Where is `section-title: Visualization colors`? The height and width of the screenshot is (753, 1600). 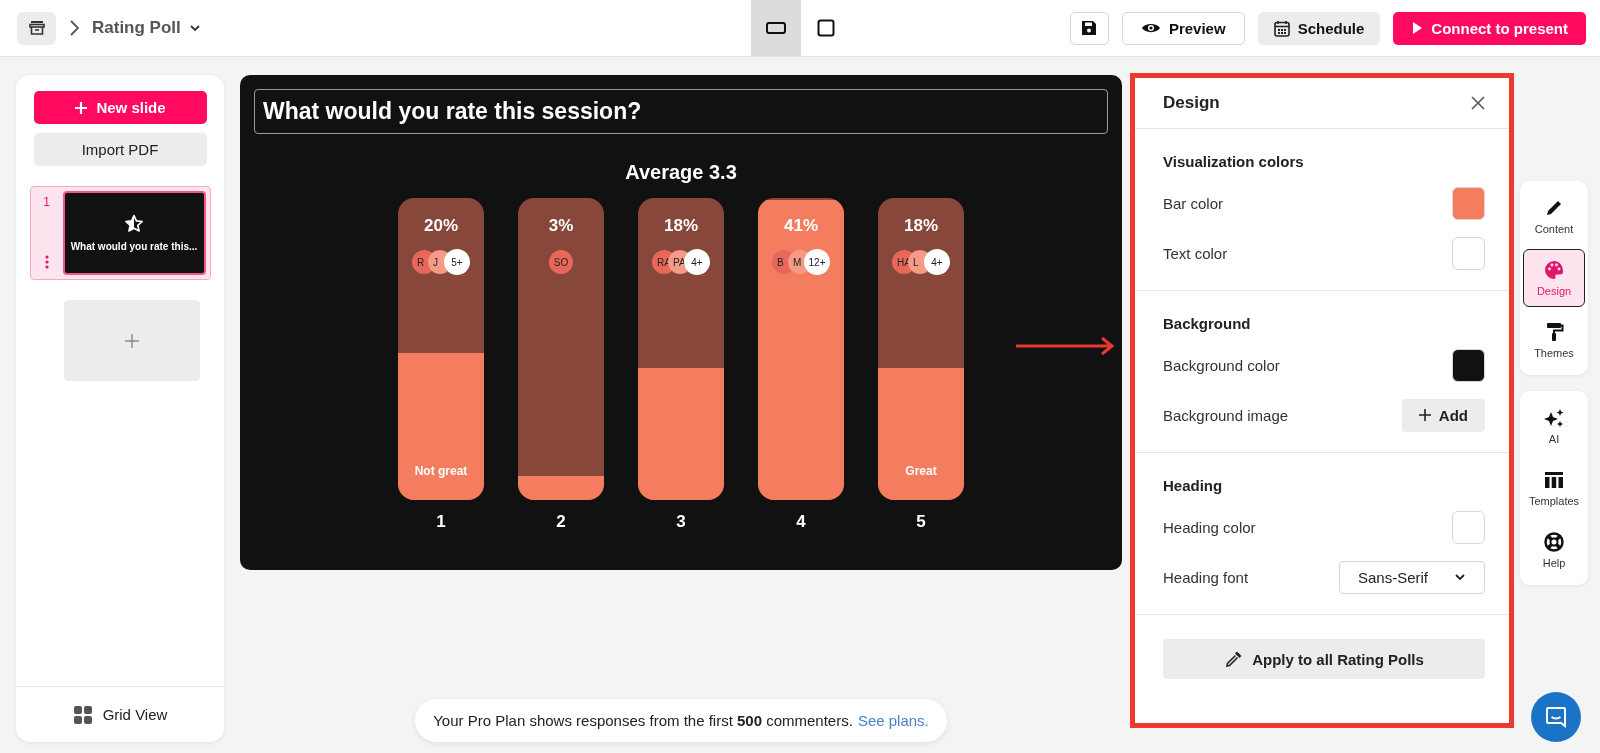
section-title: Visualization colors is located at coordinates (1234, 161).